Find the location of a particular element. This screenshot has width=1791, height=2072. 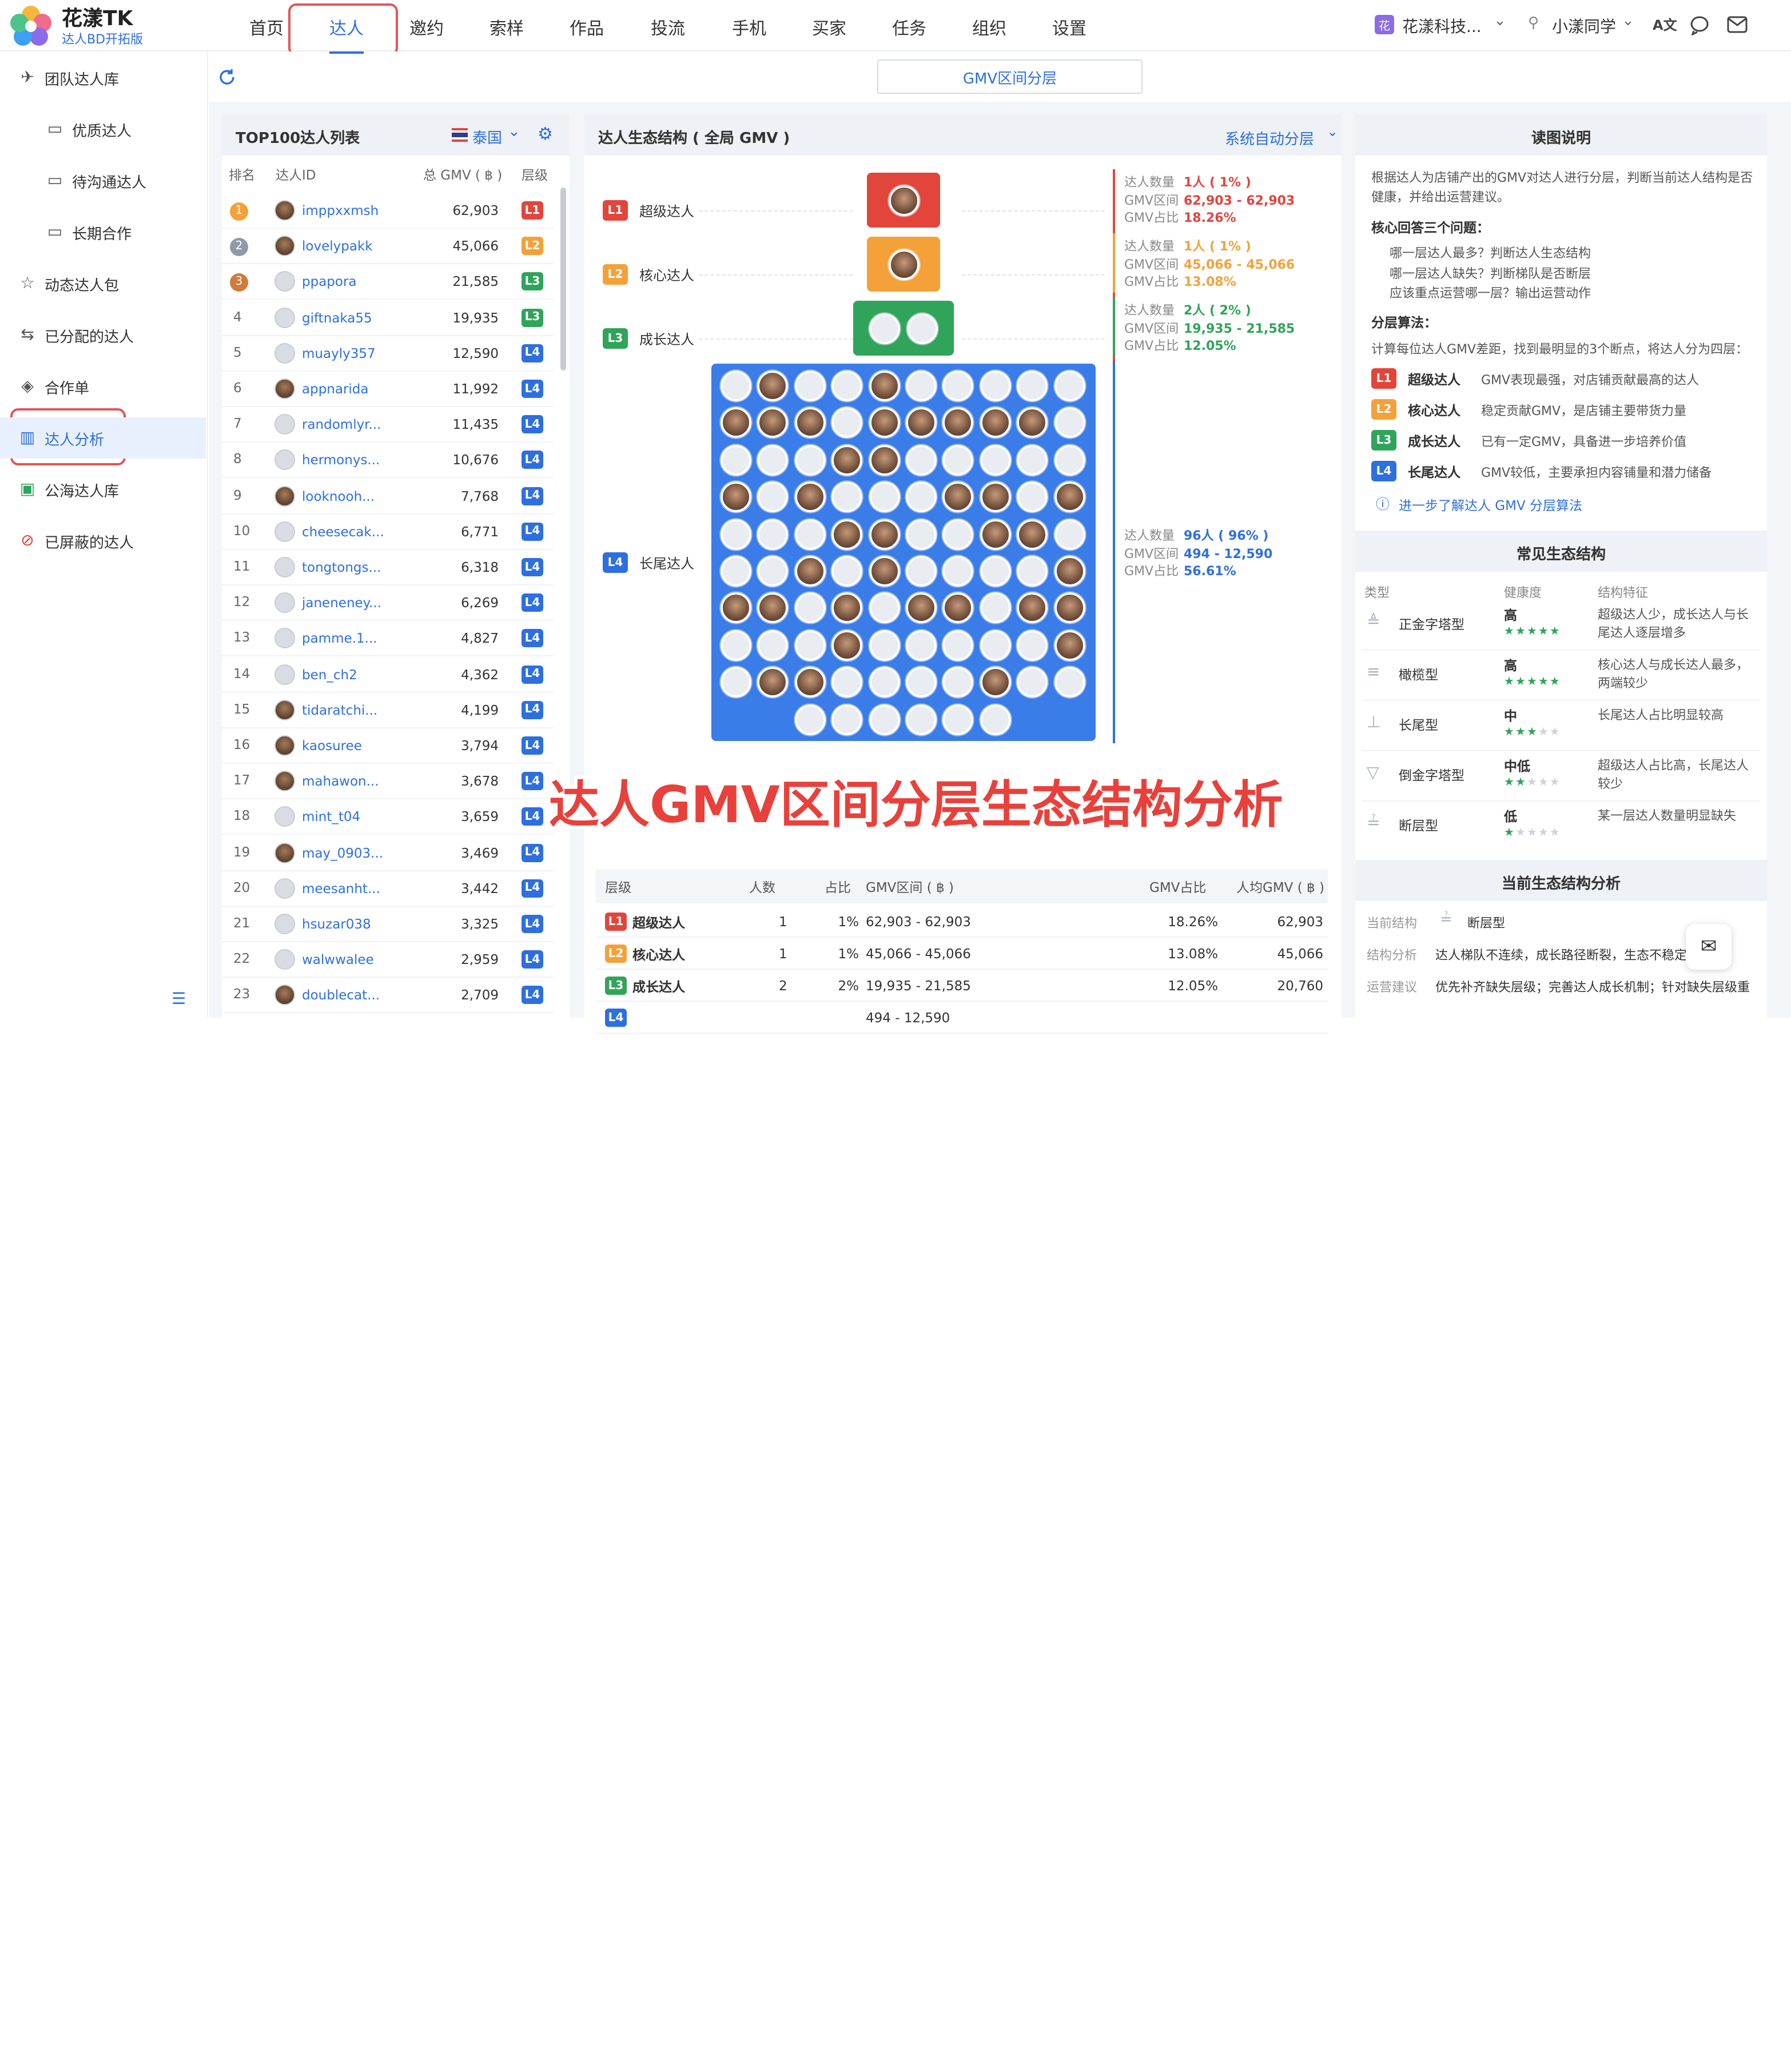

talent-id: hsuzar038 is located at coordinates (337, 924).